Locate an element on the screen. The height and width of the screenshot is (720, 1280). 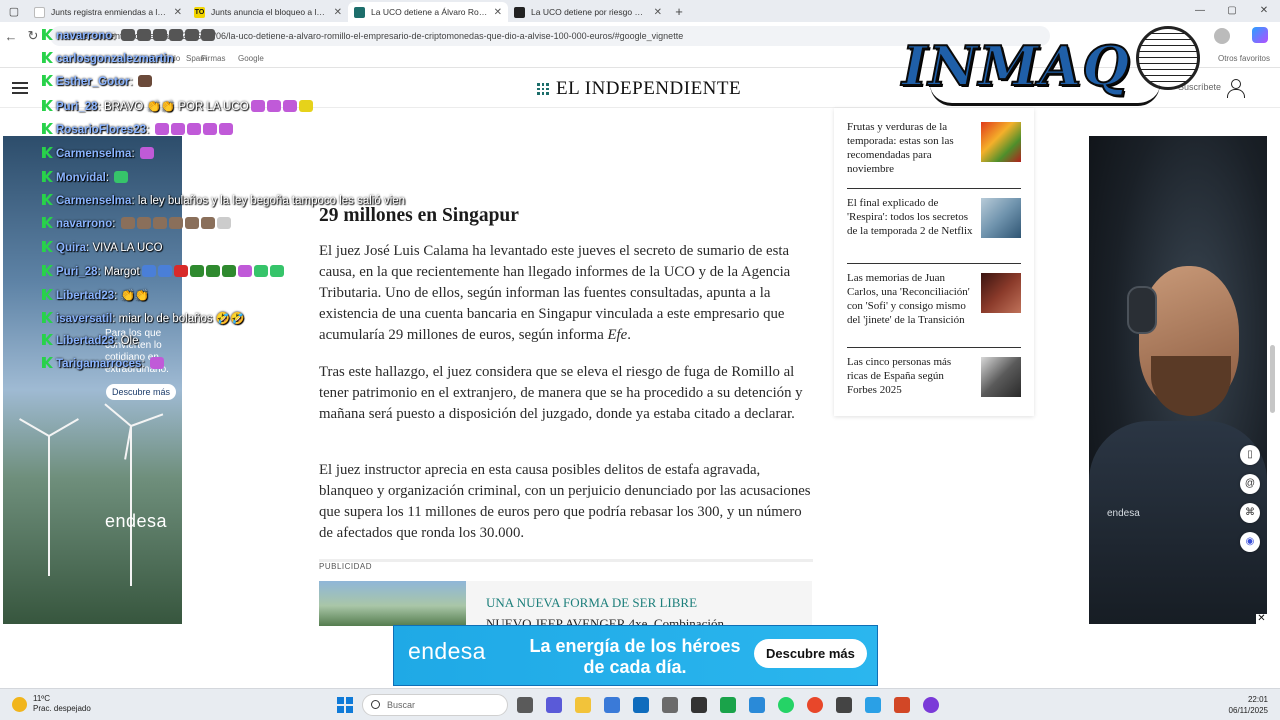
settings-gear-icon is located at coordinates (670, 705).